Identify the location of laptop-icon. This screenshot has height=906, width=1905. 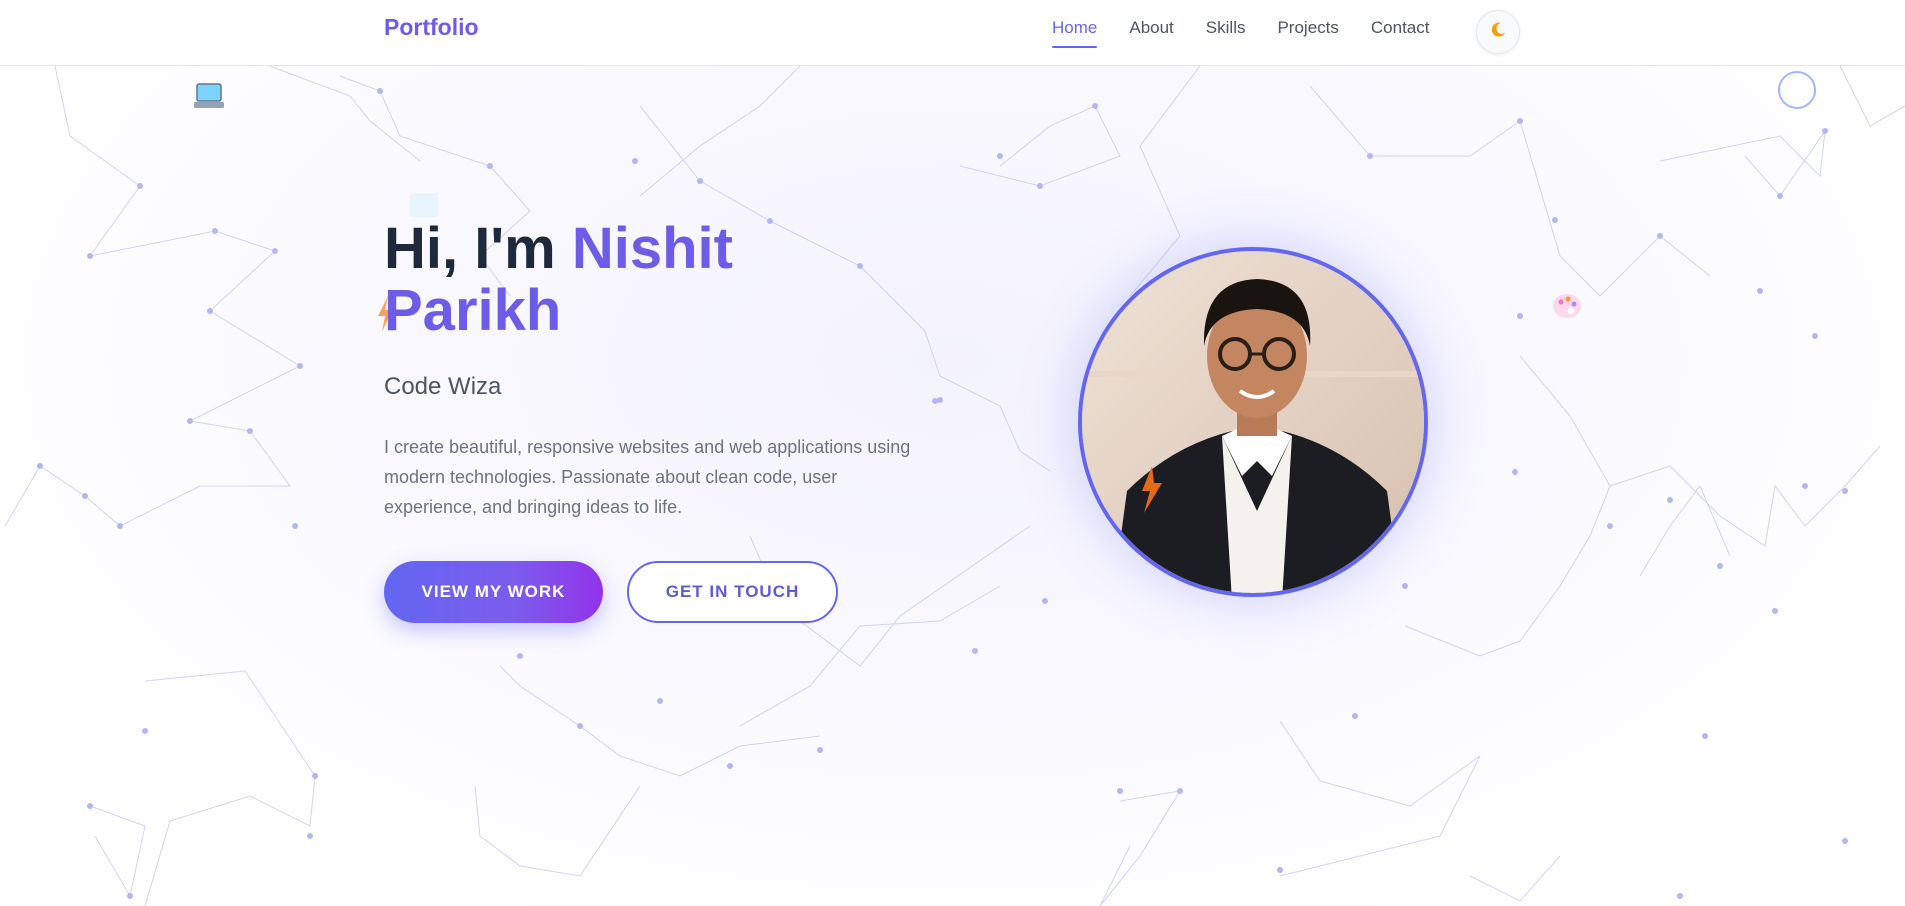
(209, 99).